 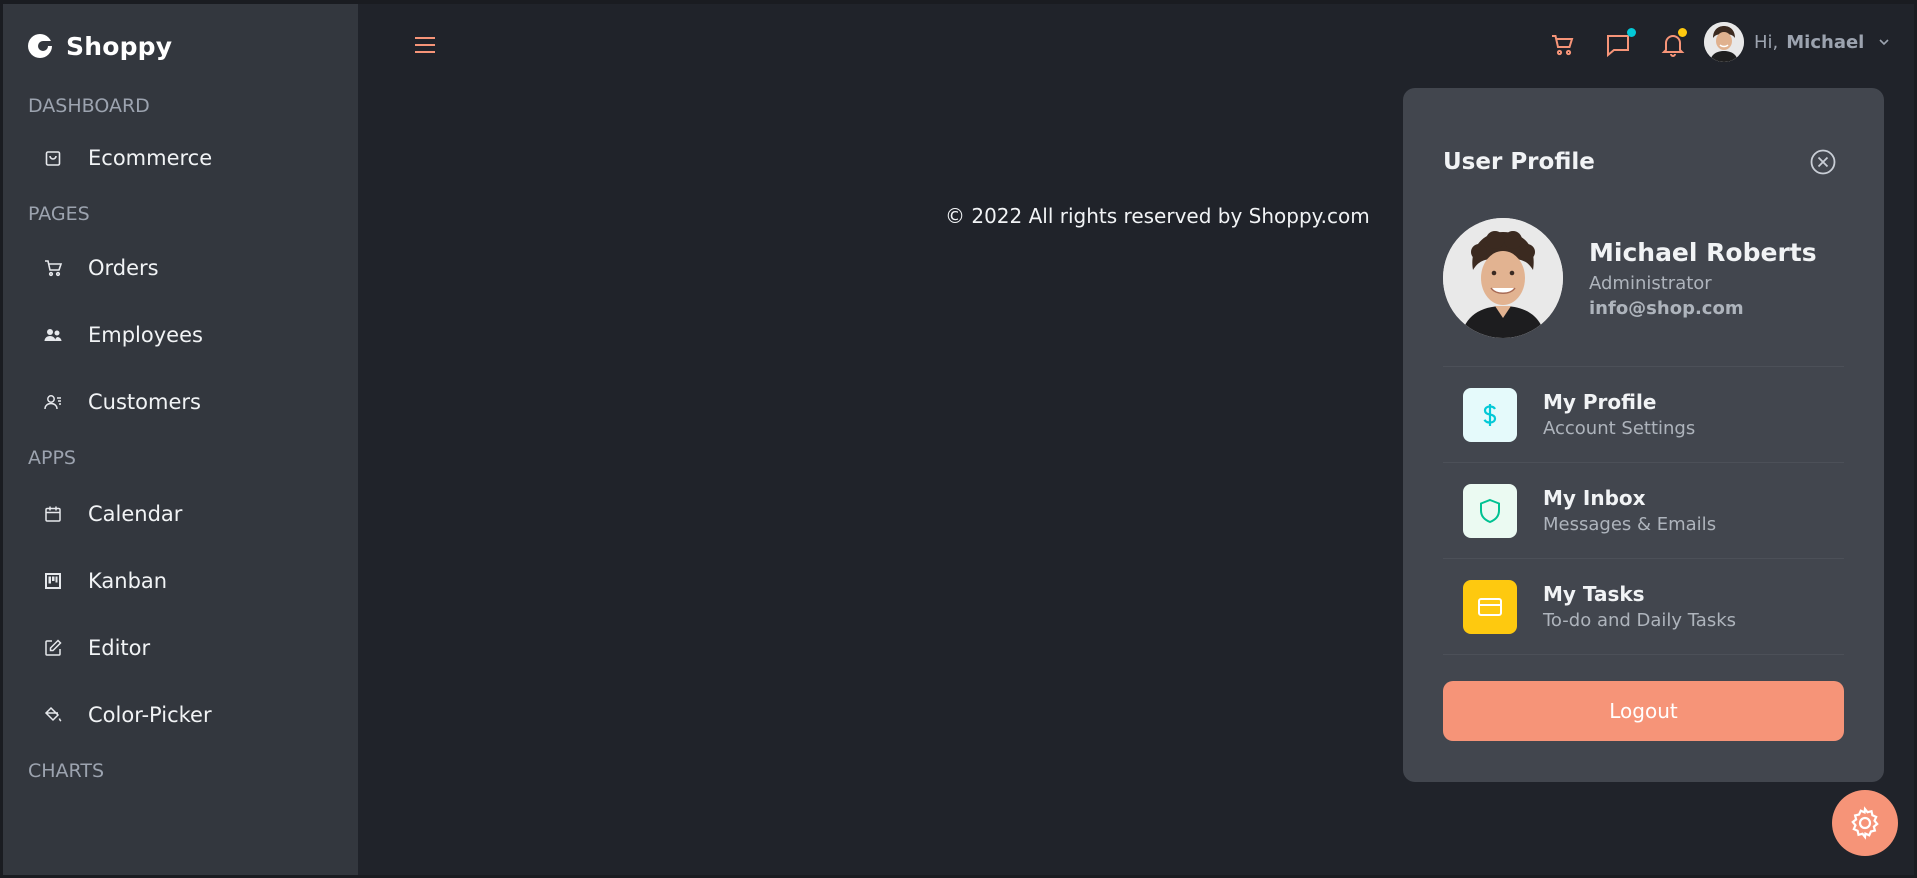 I want to click on bell-icon, so click(x=1673, y=44).